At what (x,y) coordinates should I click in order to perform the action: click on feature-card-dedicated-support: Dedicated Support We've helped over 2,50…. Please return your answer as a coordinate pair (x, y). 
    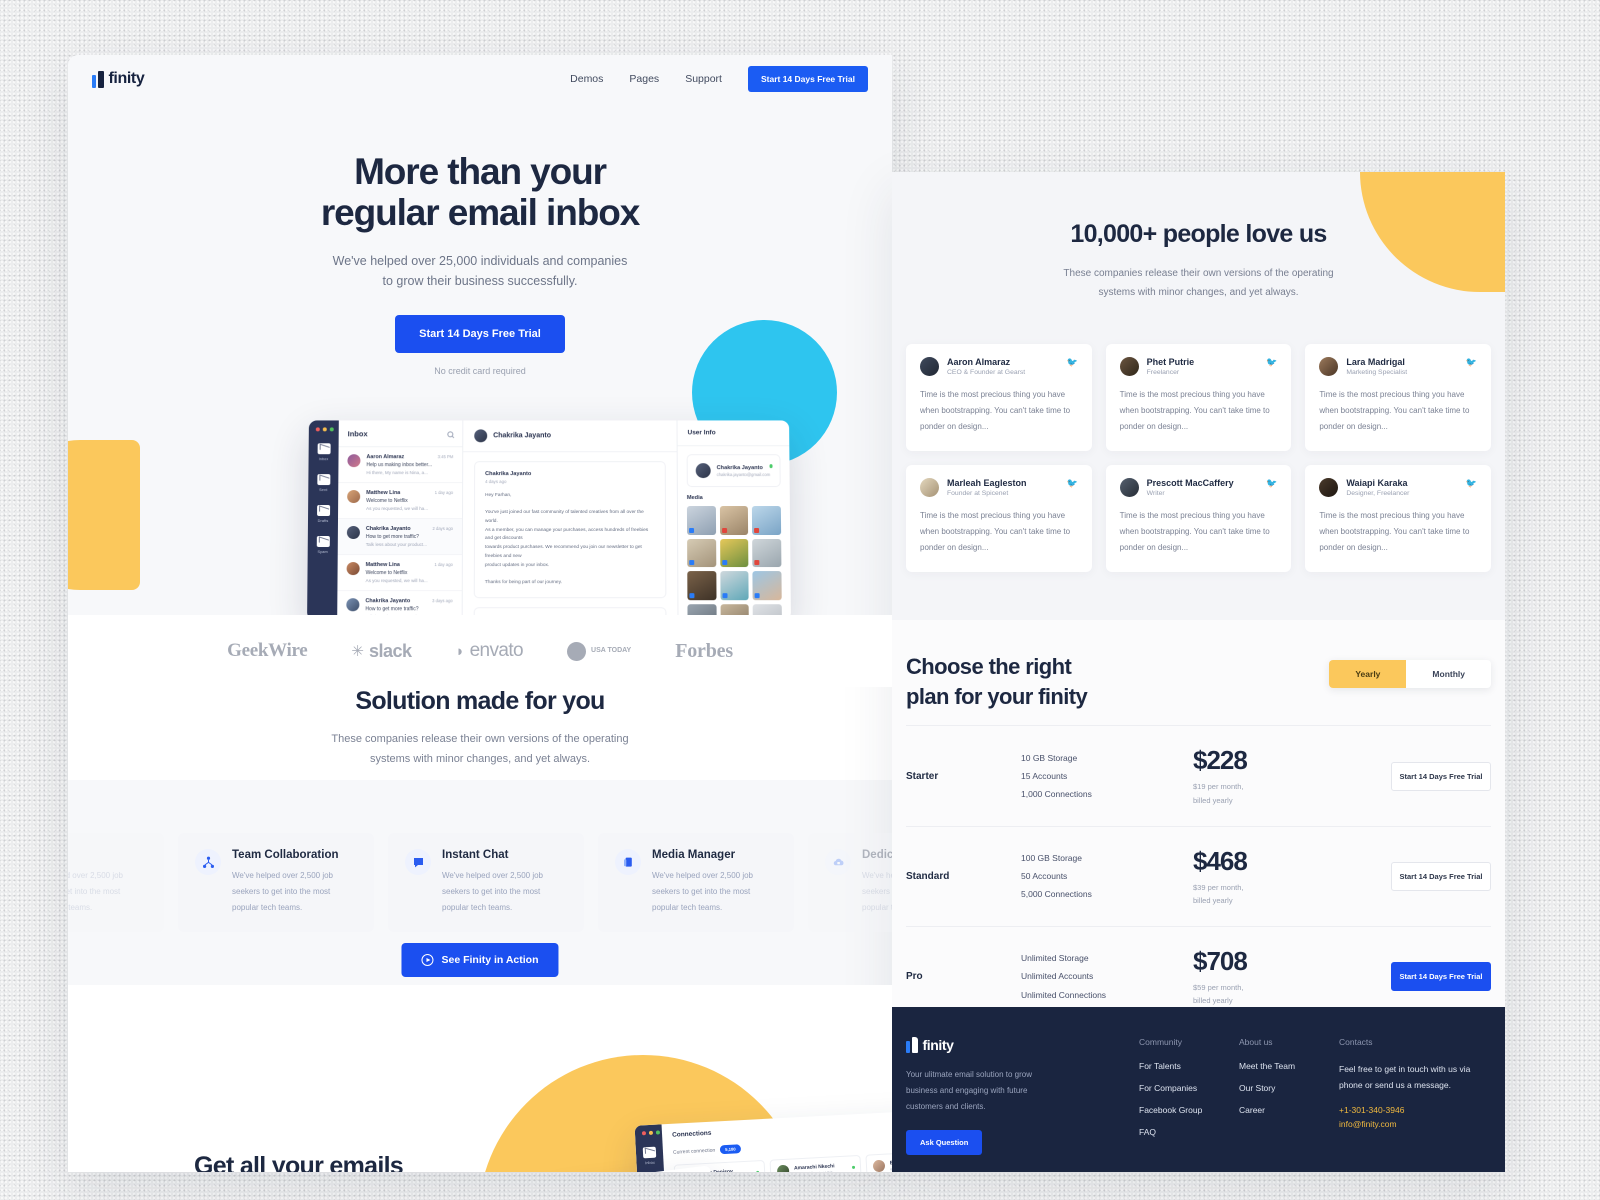
    Looking at the image, I should click on (850, 882).